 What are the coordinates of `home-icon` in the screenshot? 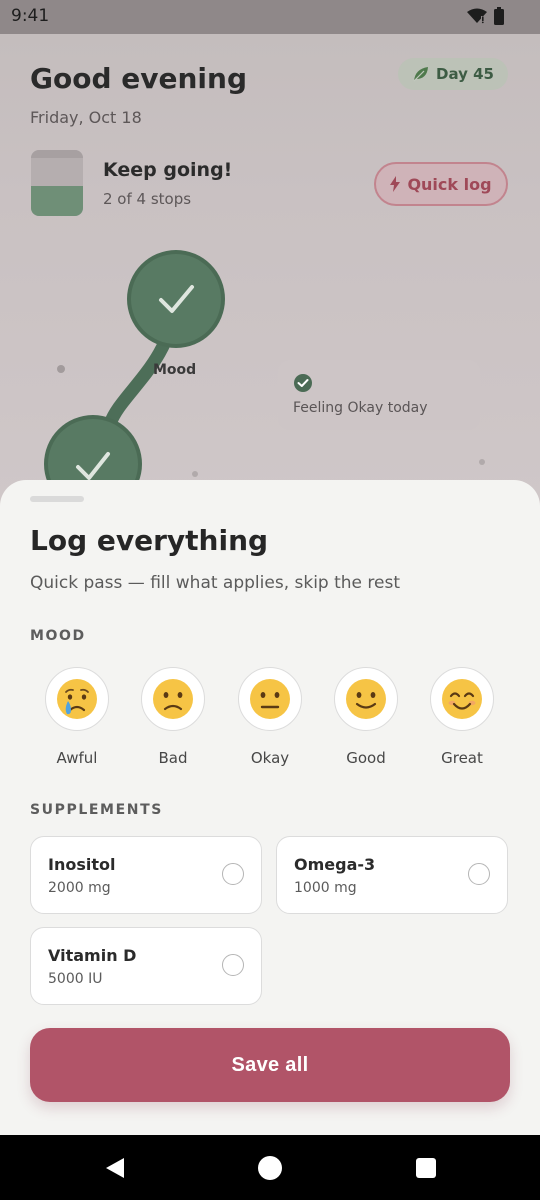 It's located at (270, 1168).